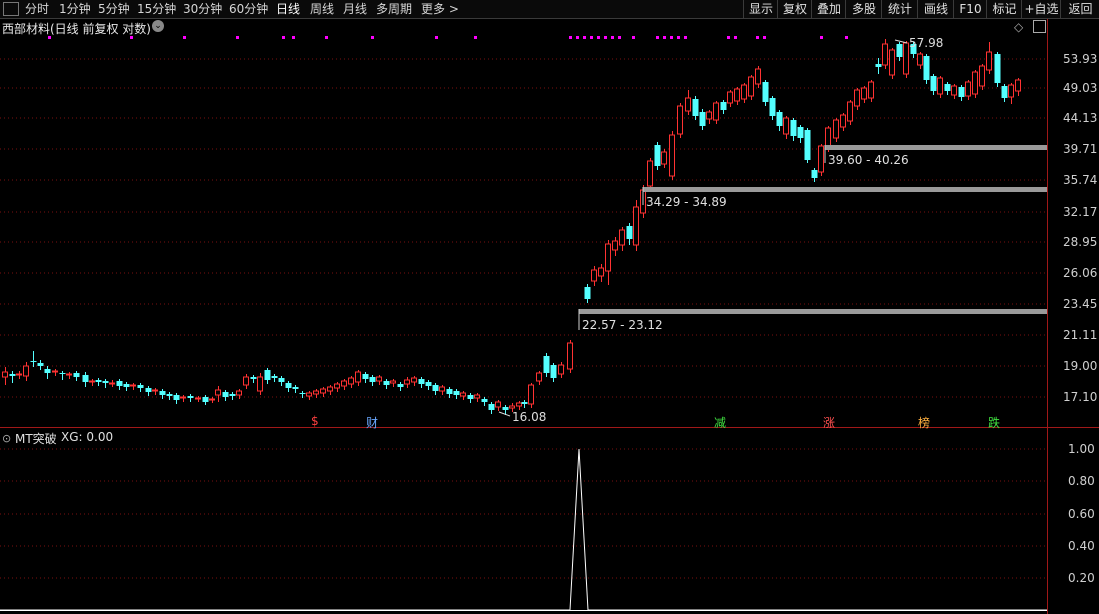  What do you see at coordinates (868, 160) in the screenshot?
I see `zone-label: 39.60 - 40.26` at bounding box center [868, 160].